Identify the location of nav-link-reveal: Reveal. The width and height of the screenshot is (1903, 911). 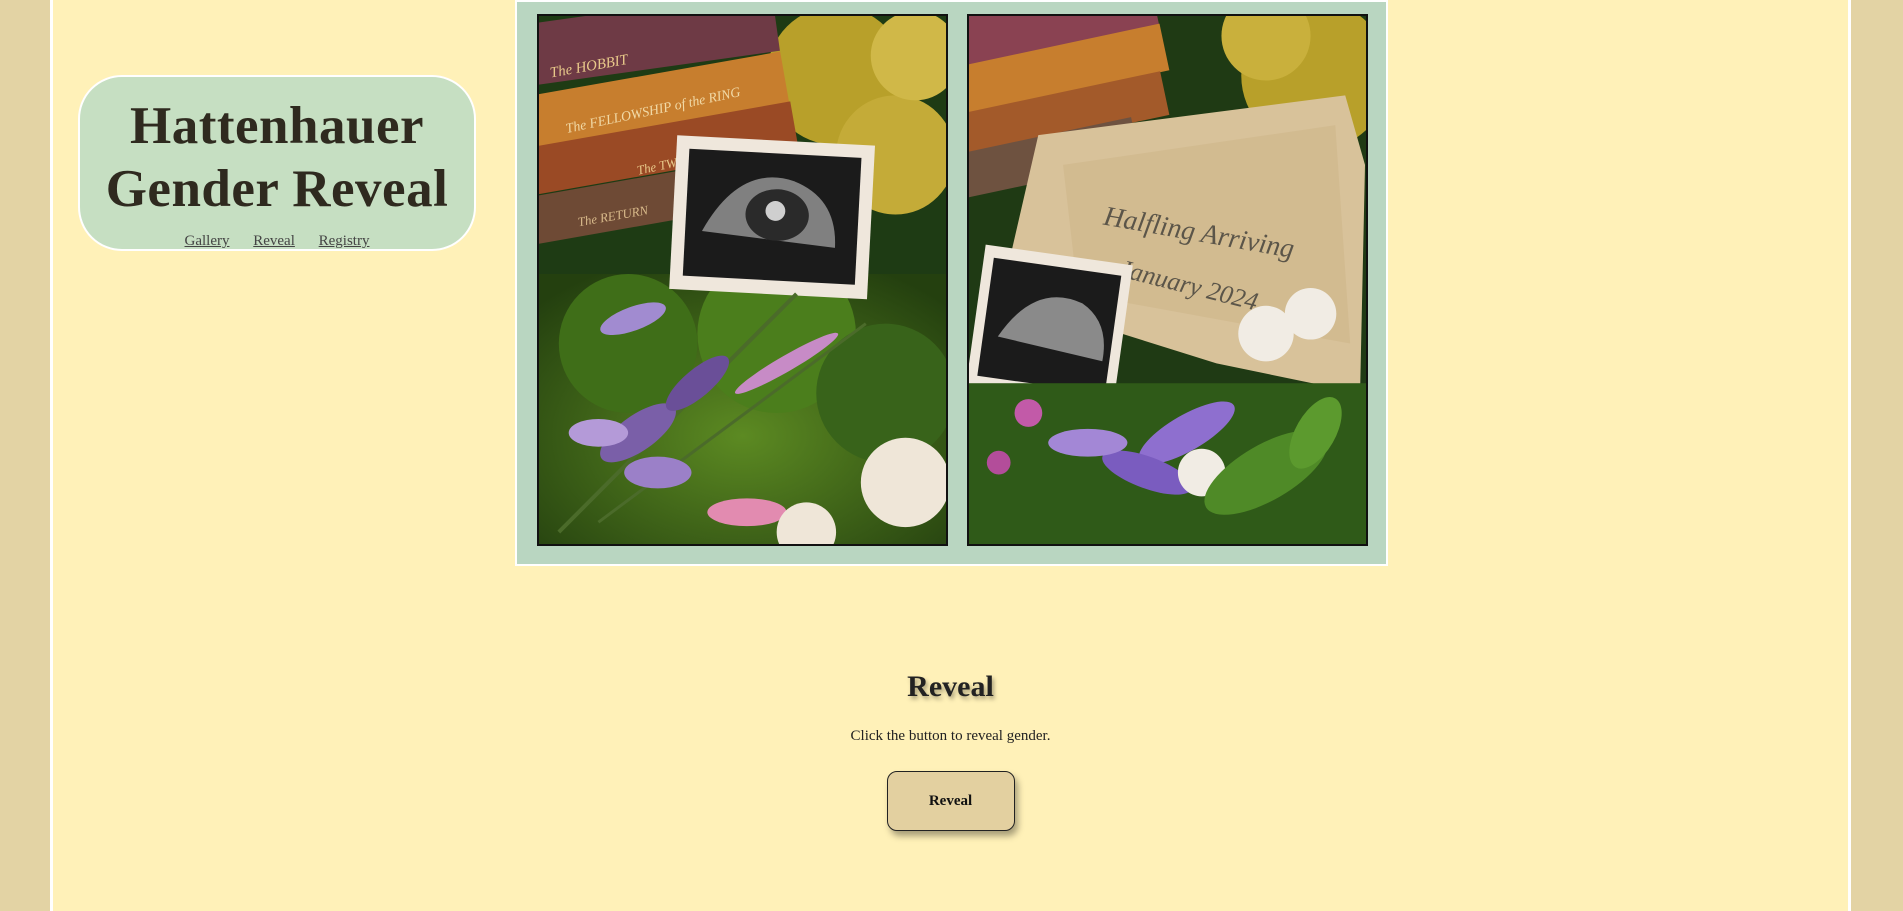
(274, 241).